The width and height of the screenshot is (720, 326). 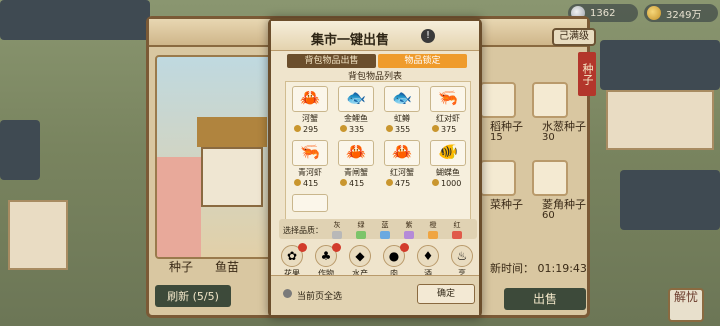 I want to click on dialog-header: 集市一键出售 !, so click(x=375, y=36).